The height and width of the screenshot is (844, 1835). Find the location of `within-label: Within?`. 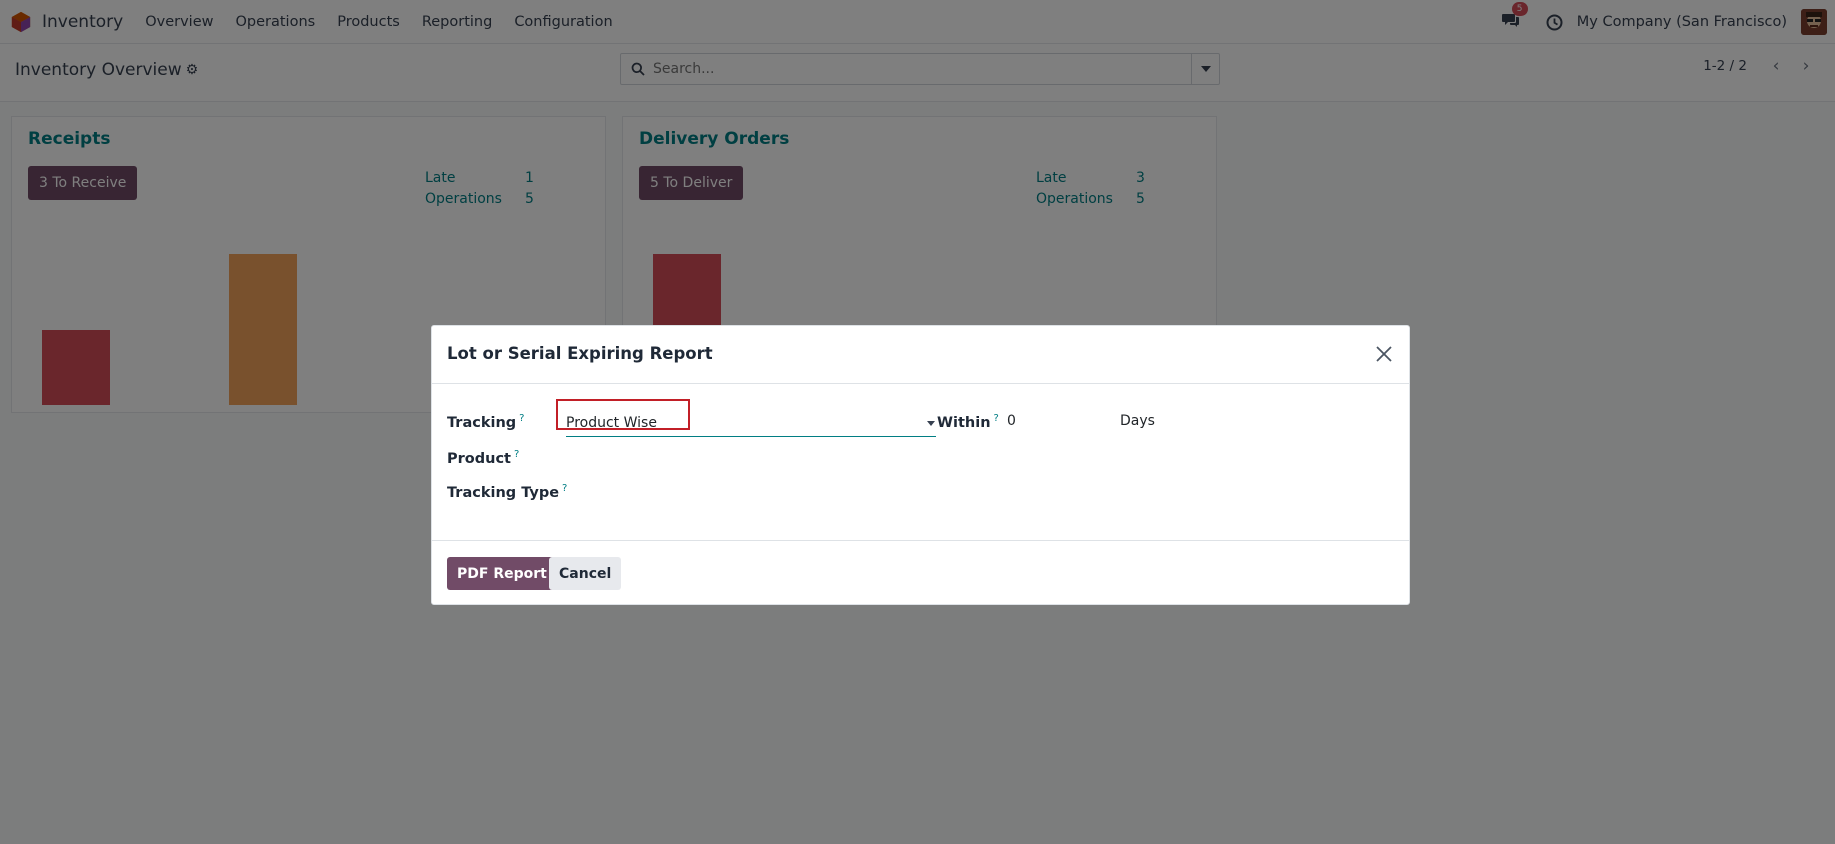

within-label: Within? is located at coordinates (968, 422).